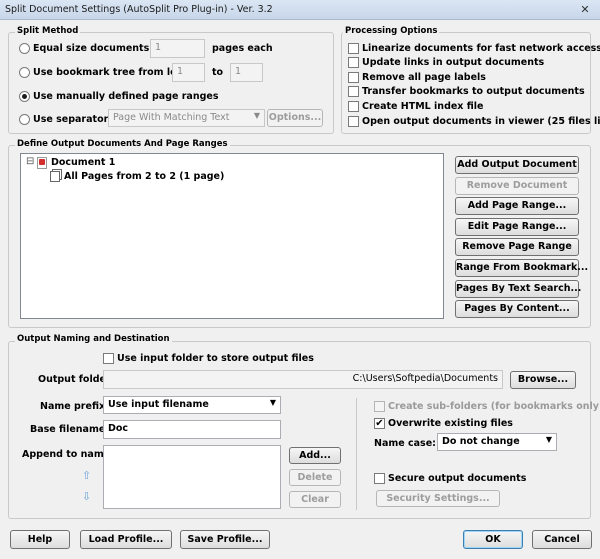  I want to click on close-icon: ✕, so click(585, 10).